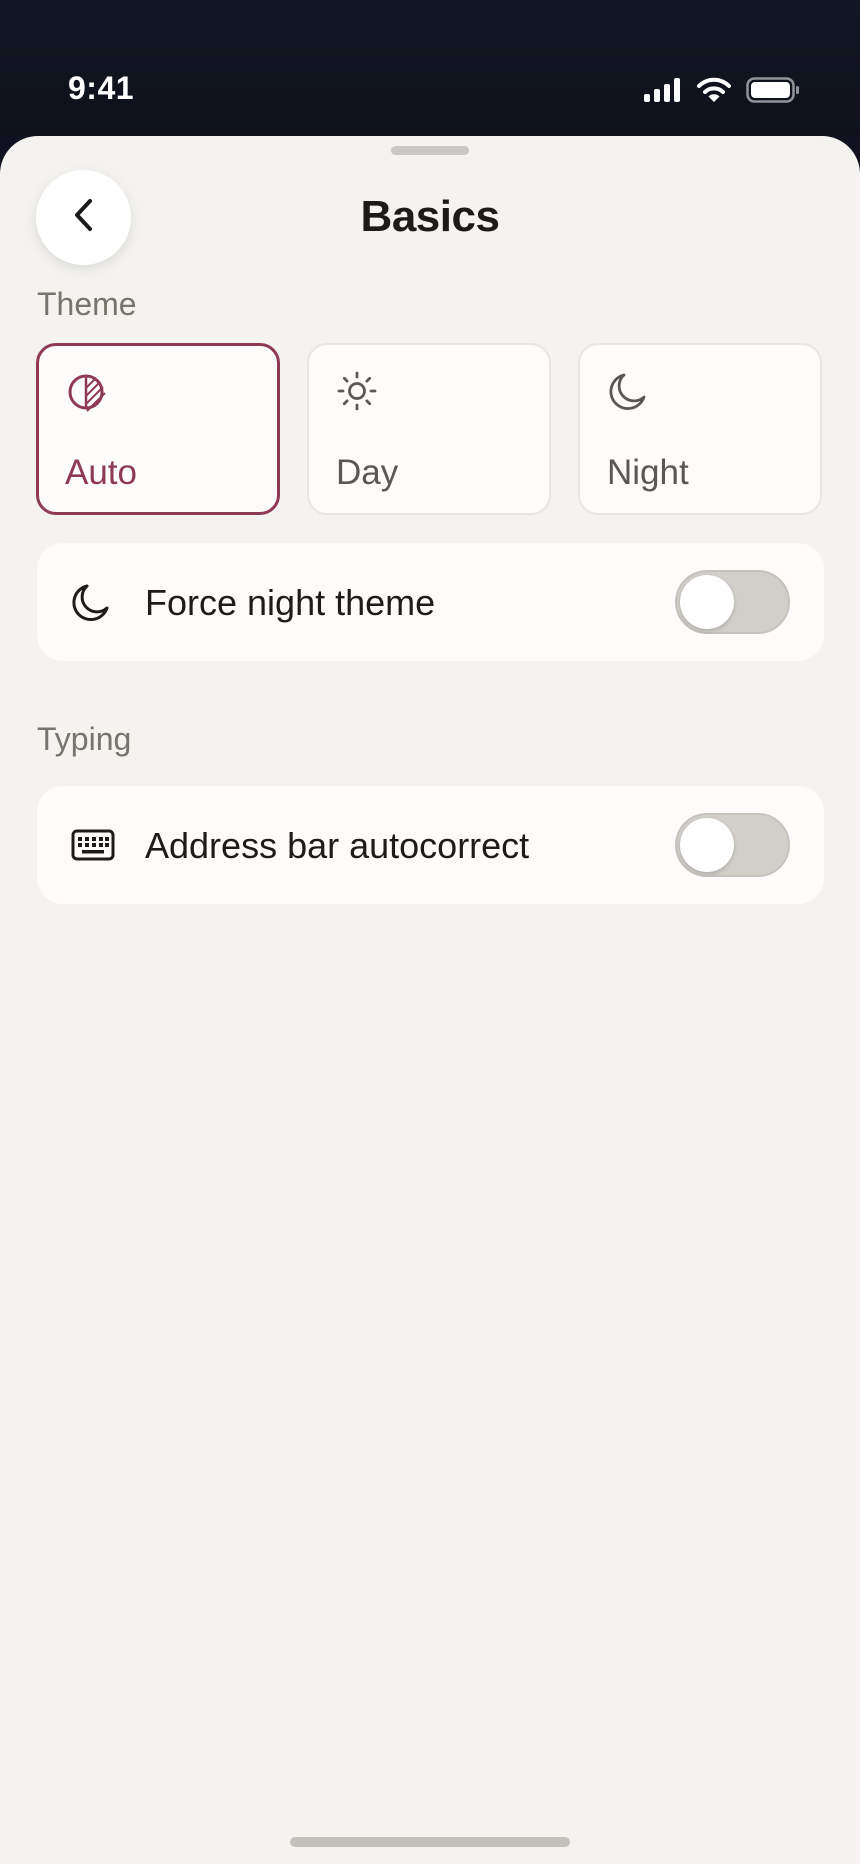 Image resolution: width=860 pixels, height=1864 pixels. What do you see at coordinates (101, 472) in the screenshot?
I see `theme-option-label: Auto` at bounding box center [101, 472].